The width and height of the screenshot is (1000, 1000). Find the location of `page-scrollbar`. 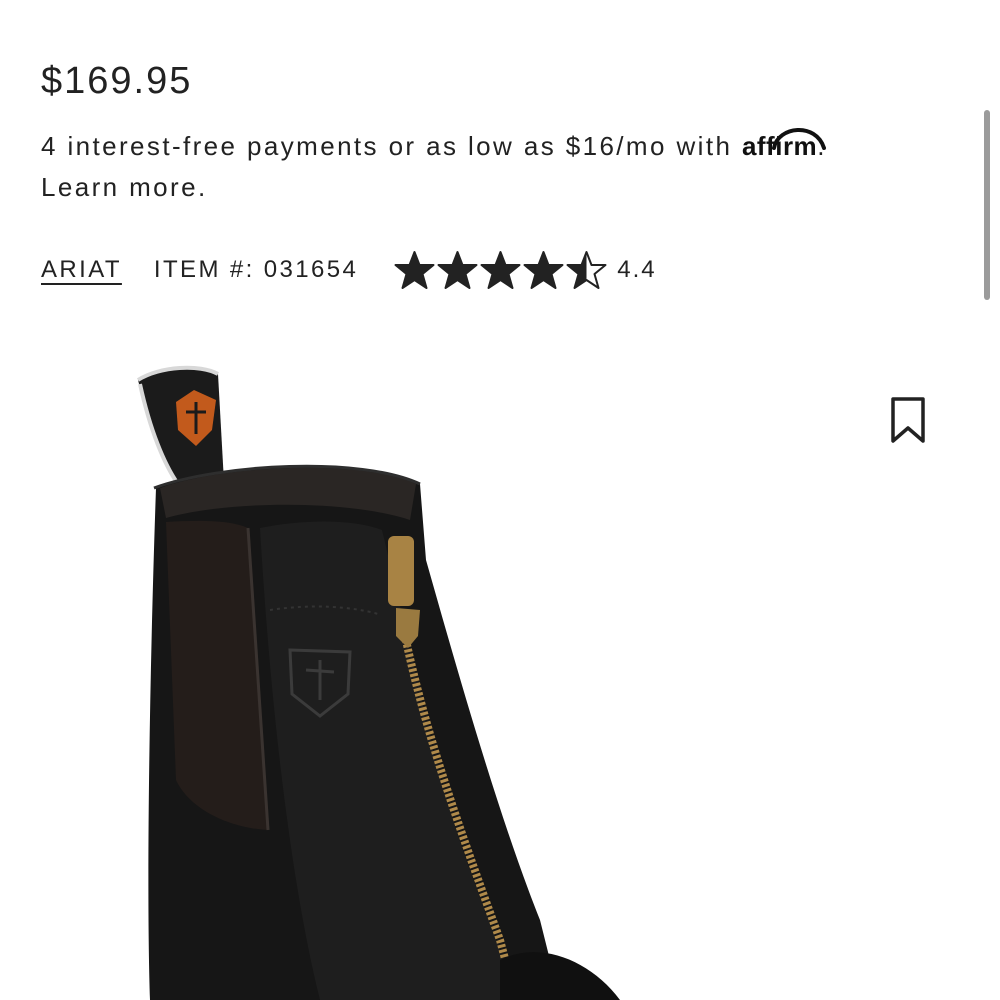

page-scrollbar is located at coordinates (987, 205).